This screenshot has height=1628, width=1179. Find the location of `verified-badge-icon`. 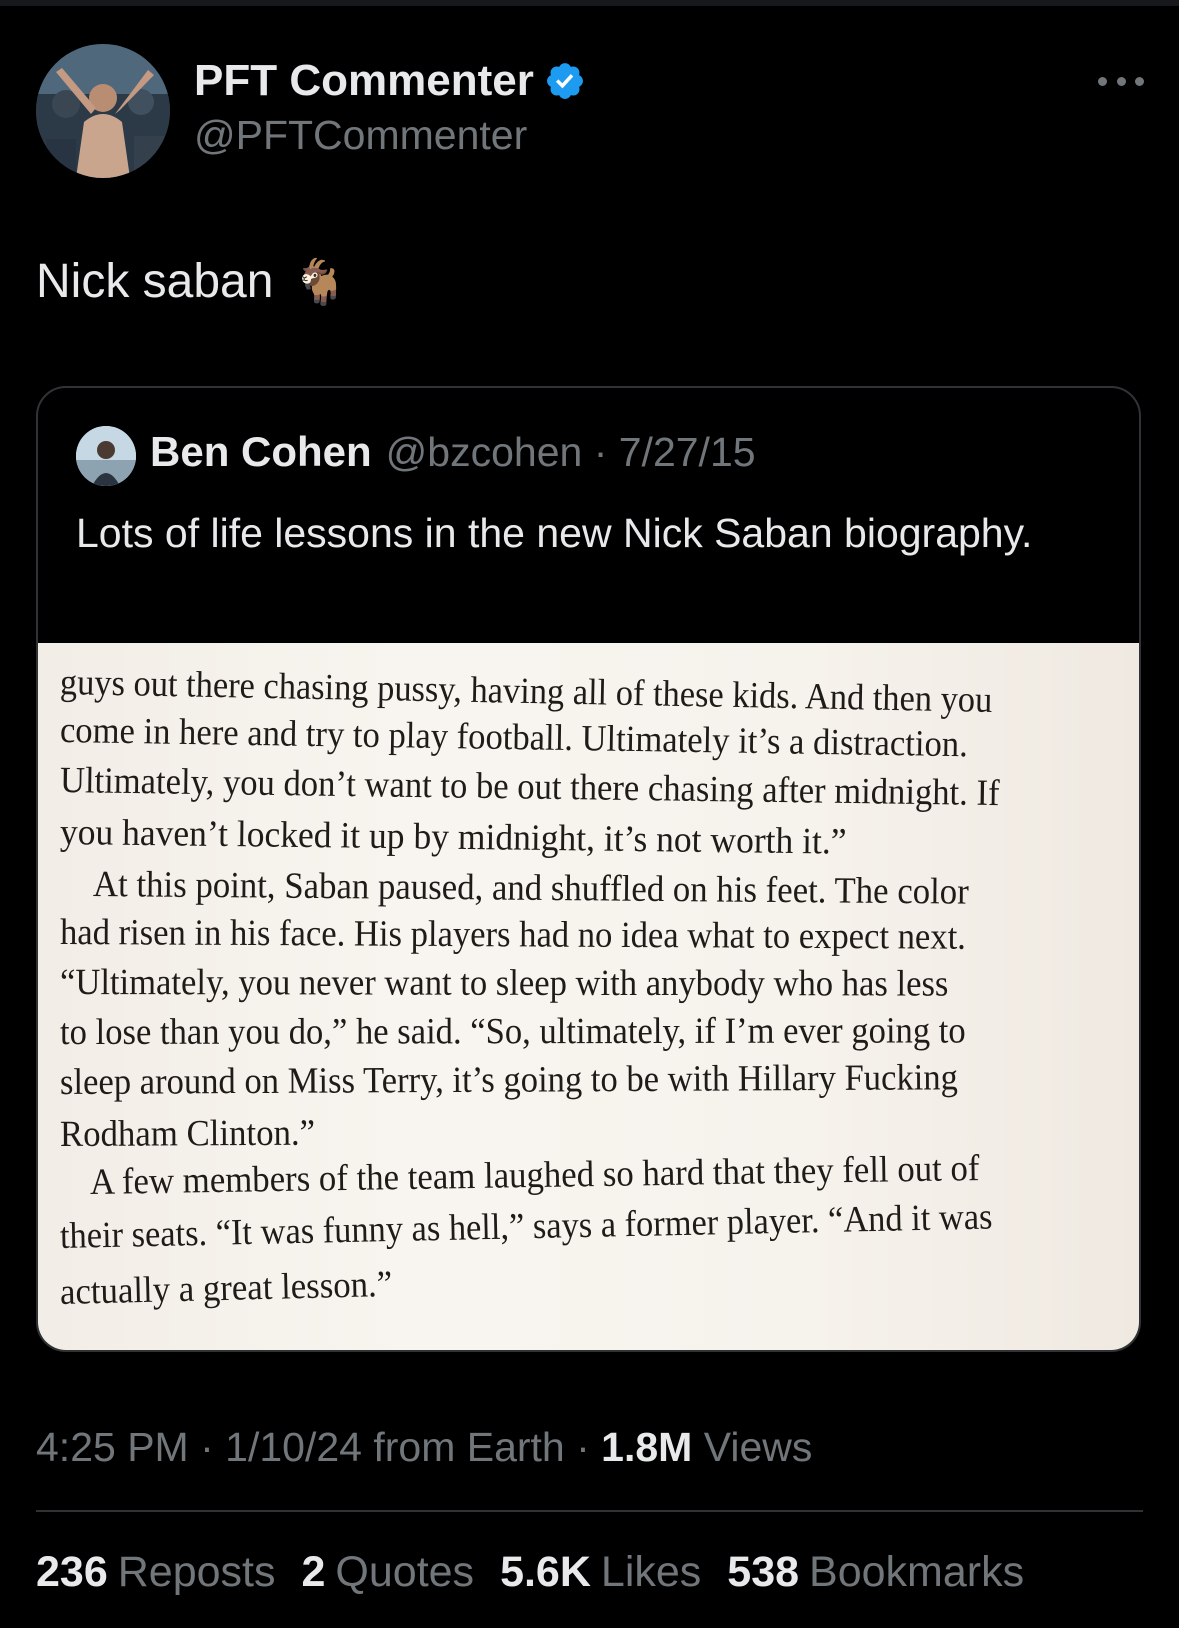

verified-badge-icon is located at coordinates (564, 81).